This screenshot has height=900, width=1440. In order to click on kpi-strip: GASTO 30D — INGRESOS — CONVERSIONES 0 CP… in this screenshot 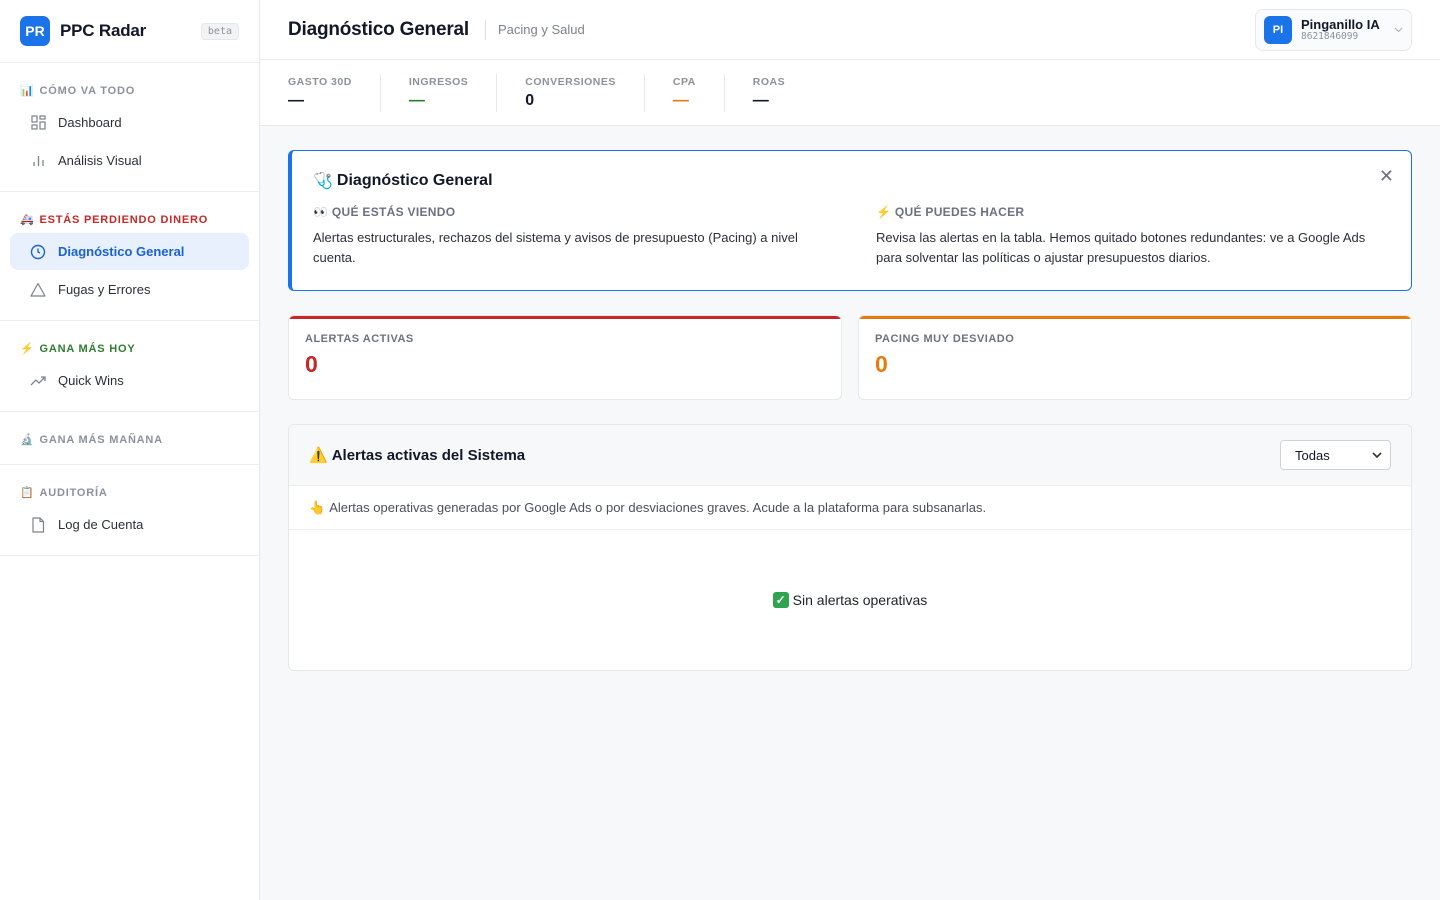, I will do `click(850, 93)`.